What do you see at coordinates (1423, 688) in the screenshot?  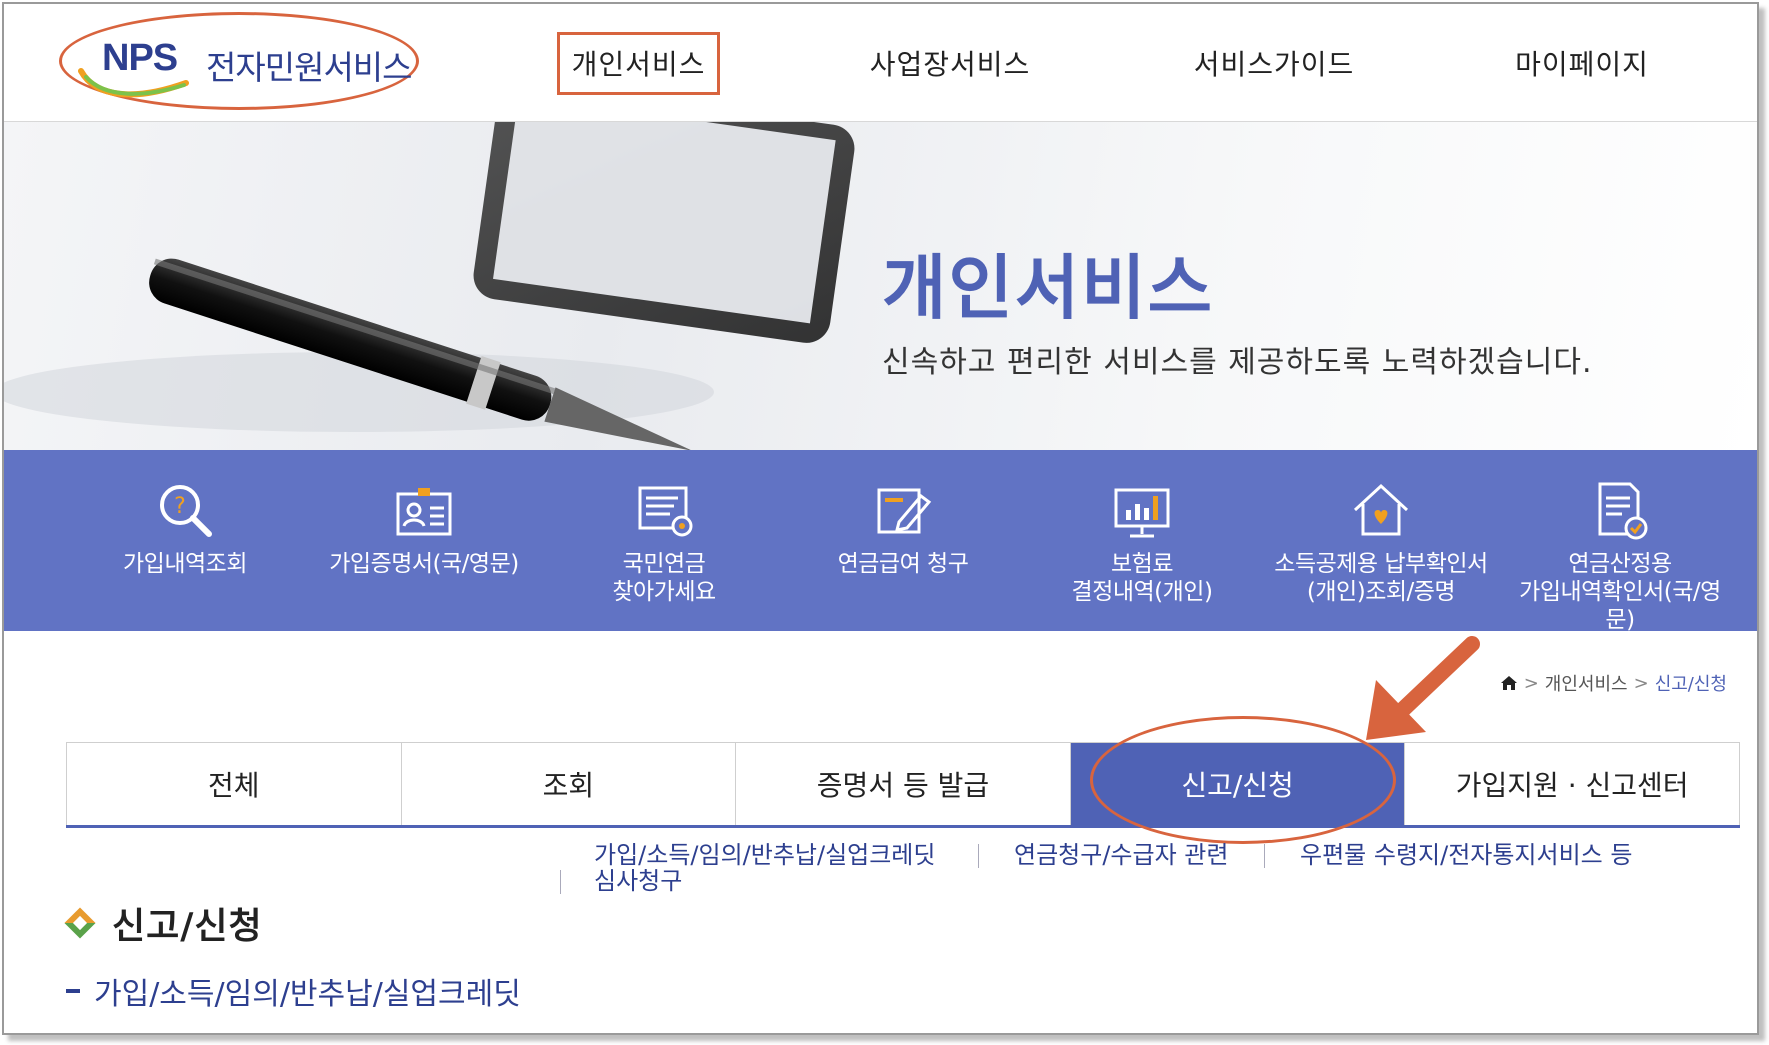 I see `annotation-arrow-icon` at bounding box center [1423, 688].